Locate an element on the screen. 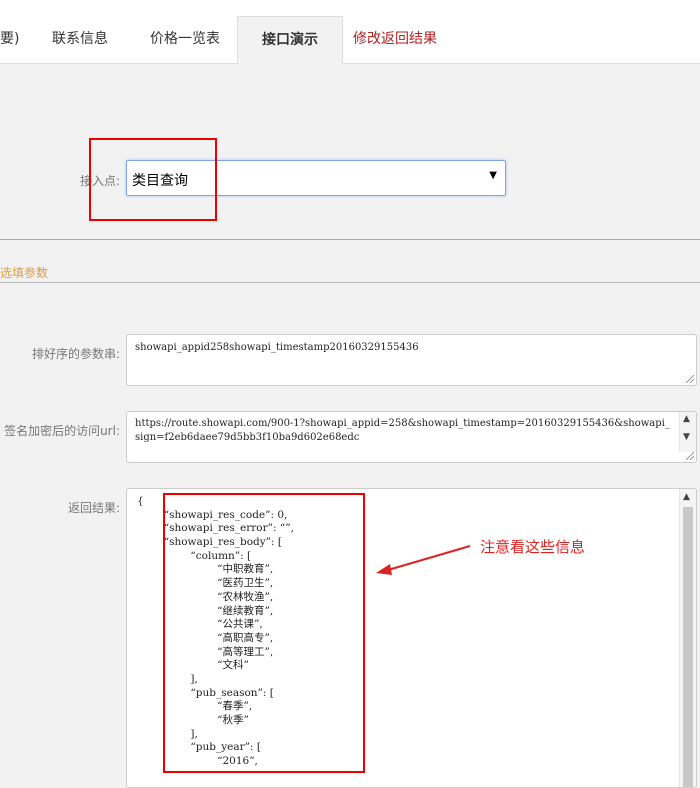 This screenshot has width=700, height=788. tab-modify-result: 修改返回结果 is located at coordinates (395, 39).